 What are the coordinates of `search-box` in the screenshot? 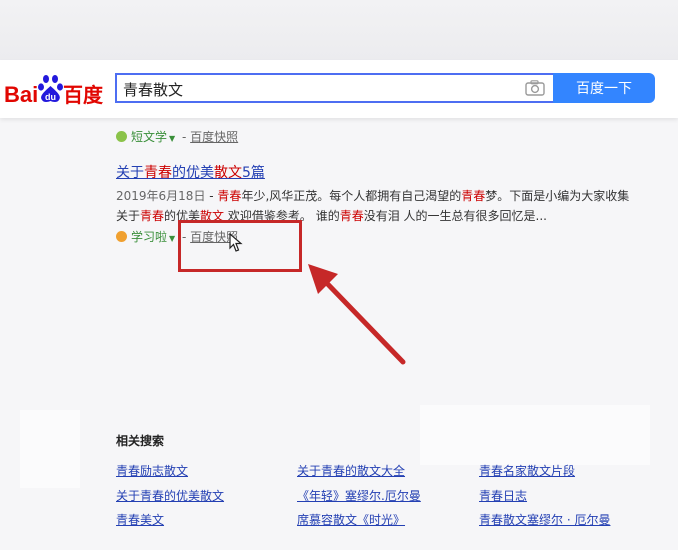 It's located at (334, 88).